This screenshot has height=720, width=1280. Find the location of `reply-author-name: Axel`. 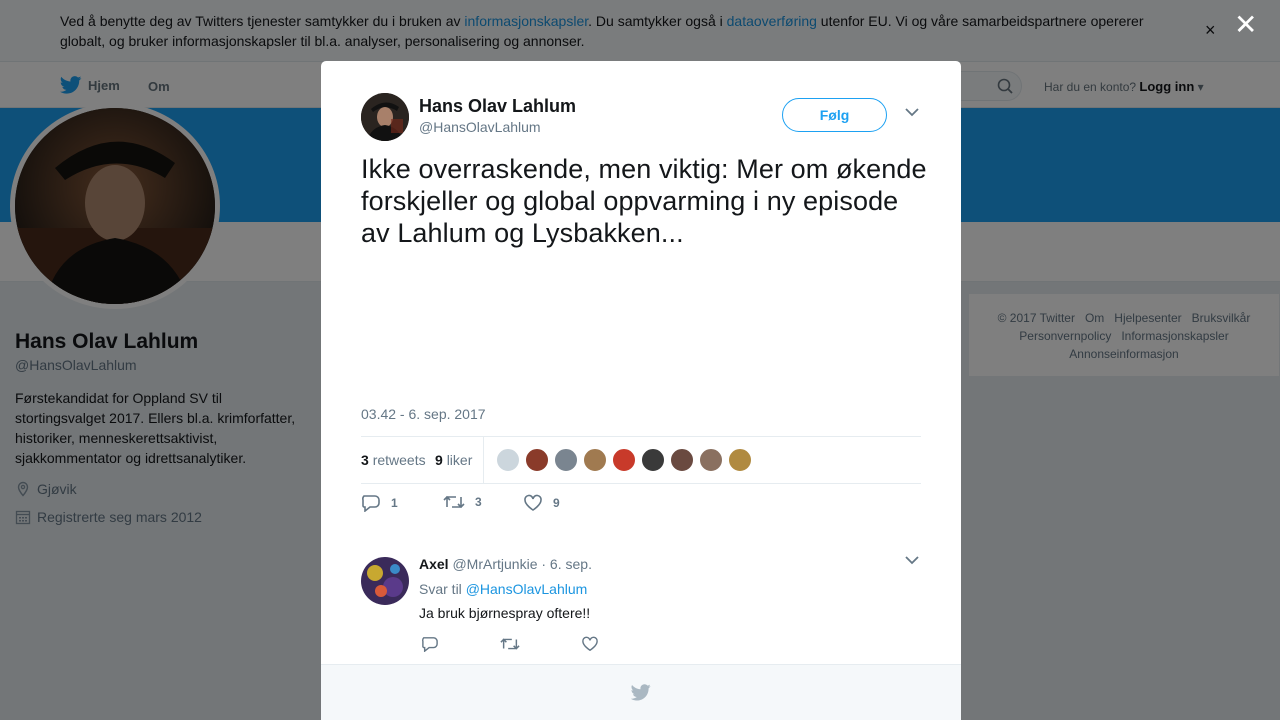

reply-author-name: Axel is located at coordinates (434, 564).